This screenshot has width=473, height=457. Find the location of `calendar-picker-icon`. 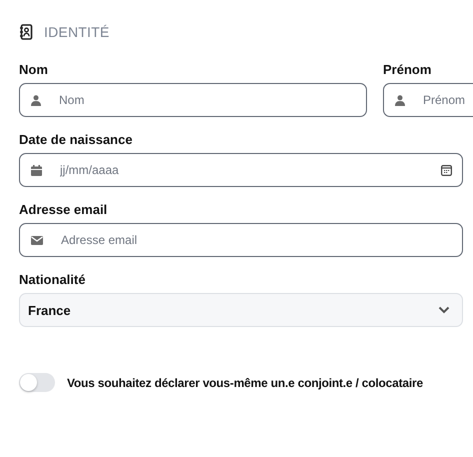

calendar-picker-icon is located at coordinates (446, 170).